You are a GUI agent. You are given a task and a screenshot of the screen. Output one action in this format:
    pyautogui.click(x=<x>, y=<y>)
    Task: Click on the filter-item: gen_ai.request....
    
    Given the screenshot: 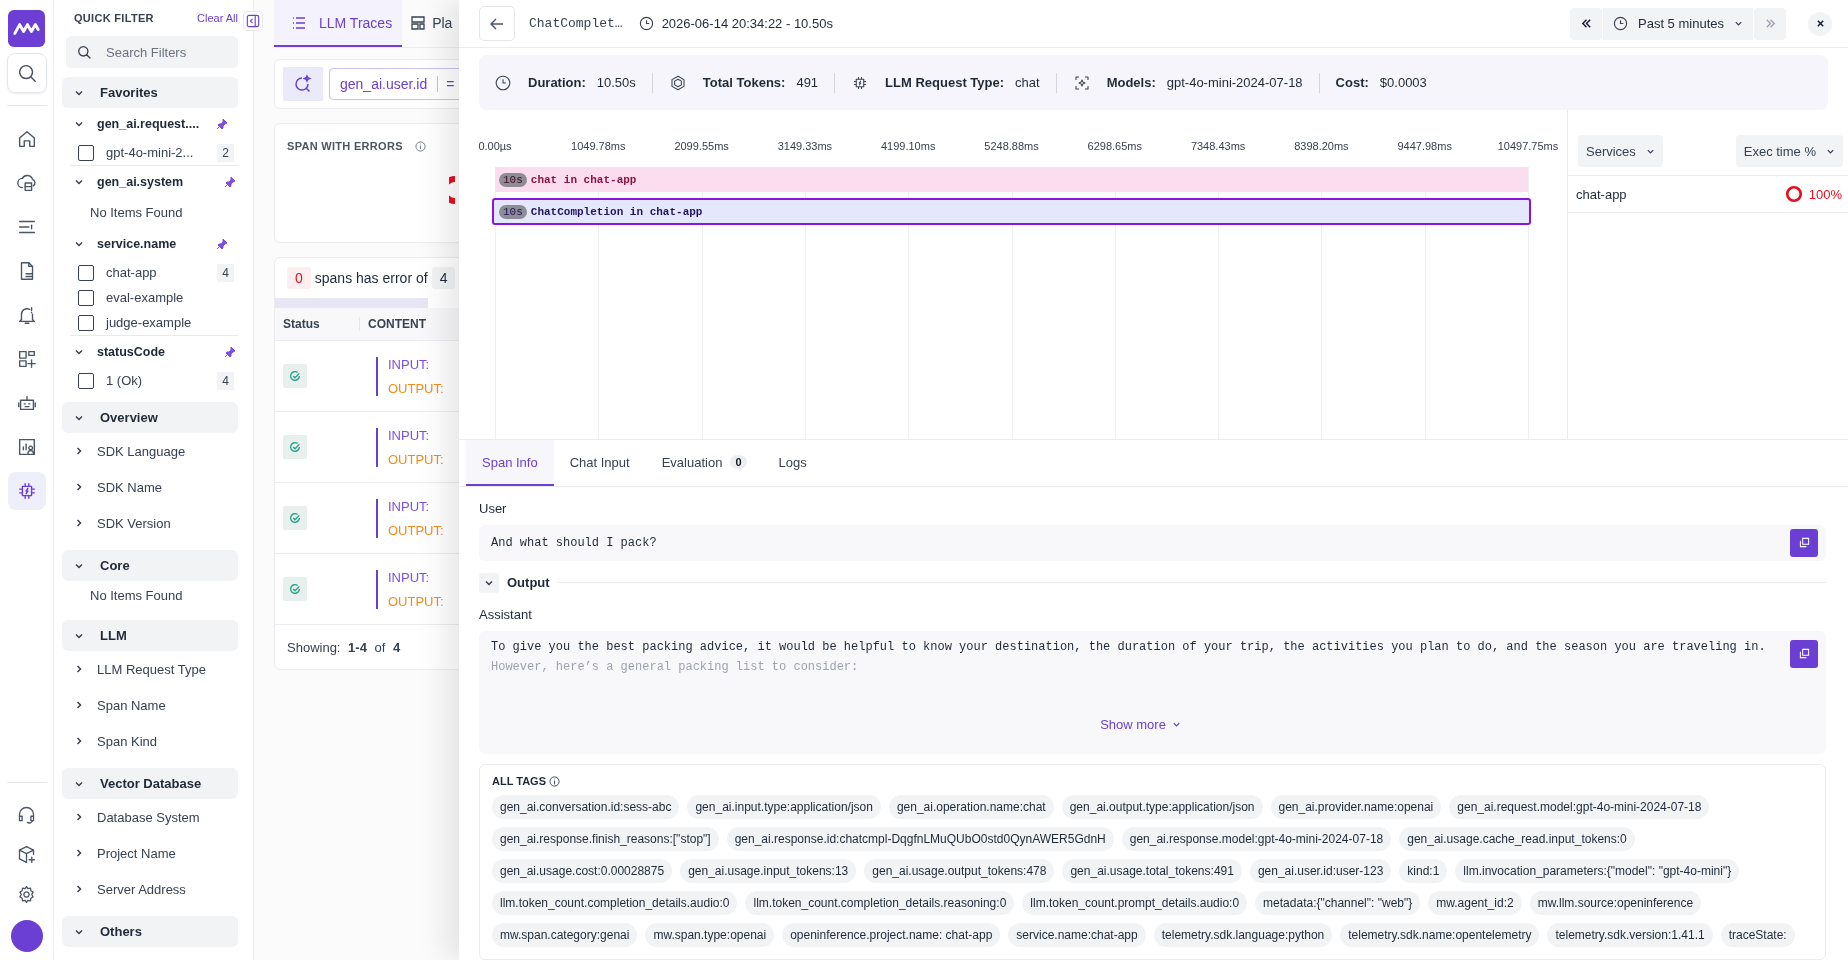 What is the action you would take?
    pyautogui.click(x=146, y=124)
    